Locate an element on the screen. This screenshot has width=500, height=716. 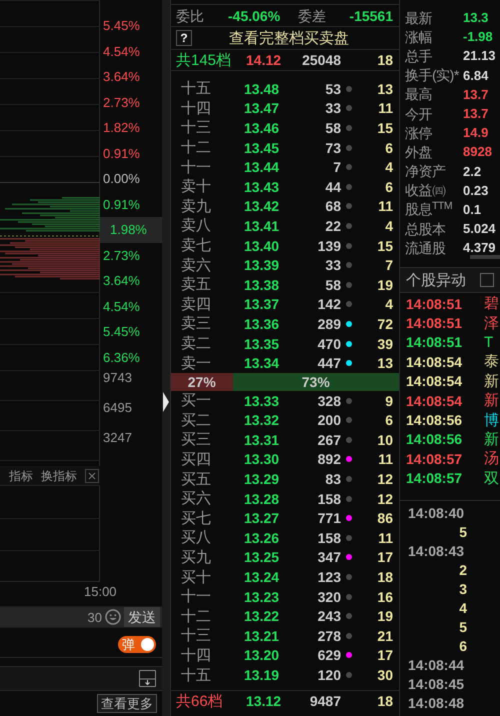
more-button: 查看更多 is located at coordinates (127, 703).